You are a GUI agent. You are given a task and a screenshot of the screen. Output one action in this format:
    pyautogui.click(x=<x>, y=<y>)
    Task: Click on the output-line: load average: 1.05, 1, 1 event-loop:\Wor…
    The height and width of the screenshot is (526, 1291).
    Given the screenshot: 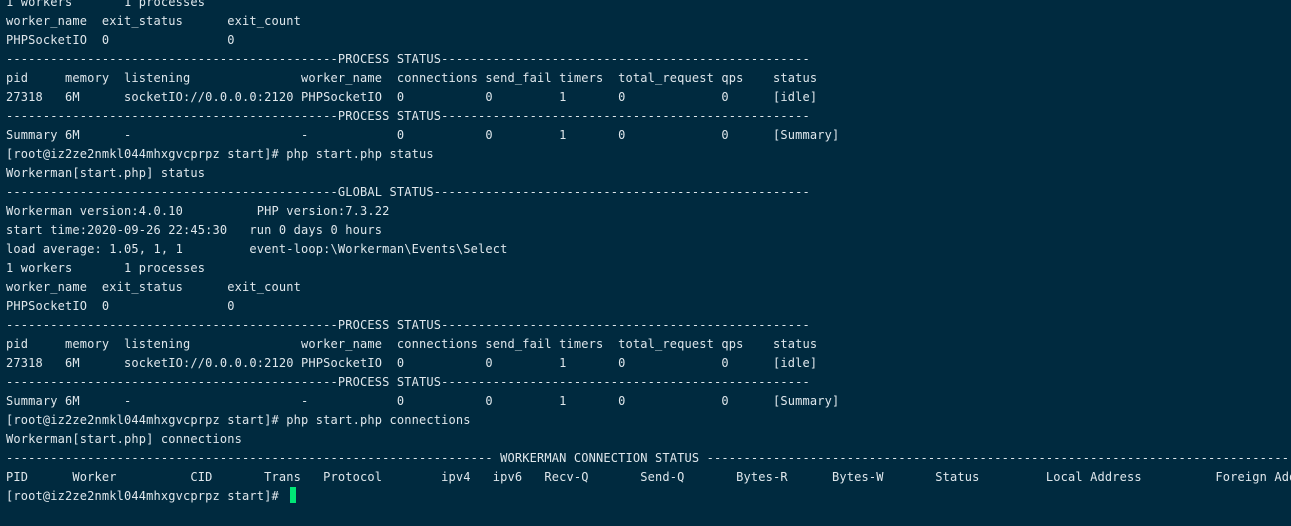 What is the action you would take?
    pyautogui.click(x=257, y=249)
    